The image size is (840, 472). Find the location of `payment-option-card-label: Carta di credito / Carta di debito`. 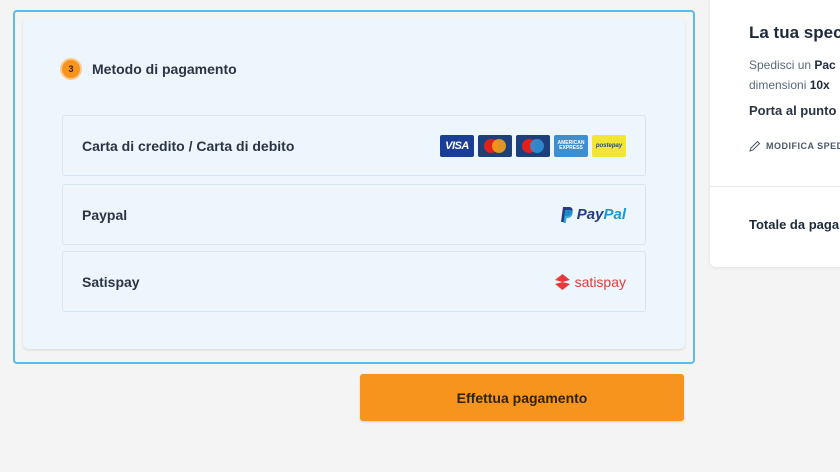

payment-option-card-label: Carta di credito / Carta di debito is located at coordinates (188, 145).